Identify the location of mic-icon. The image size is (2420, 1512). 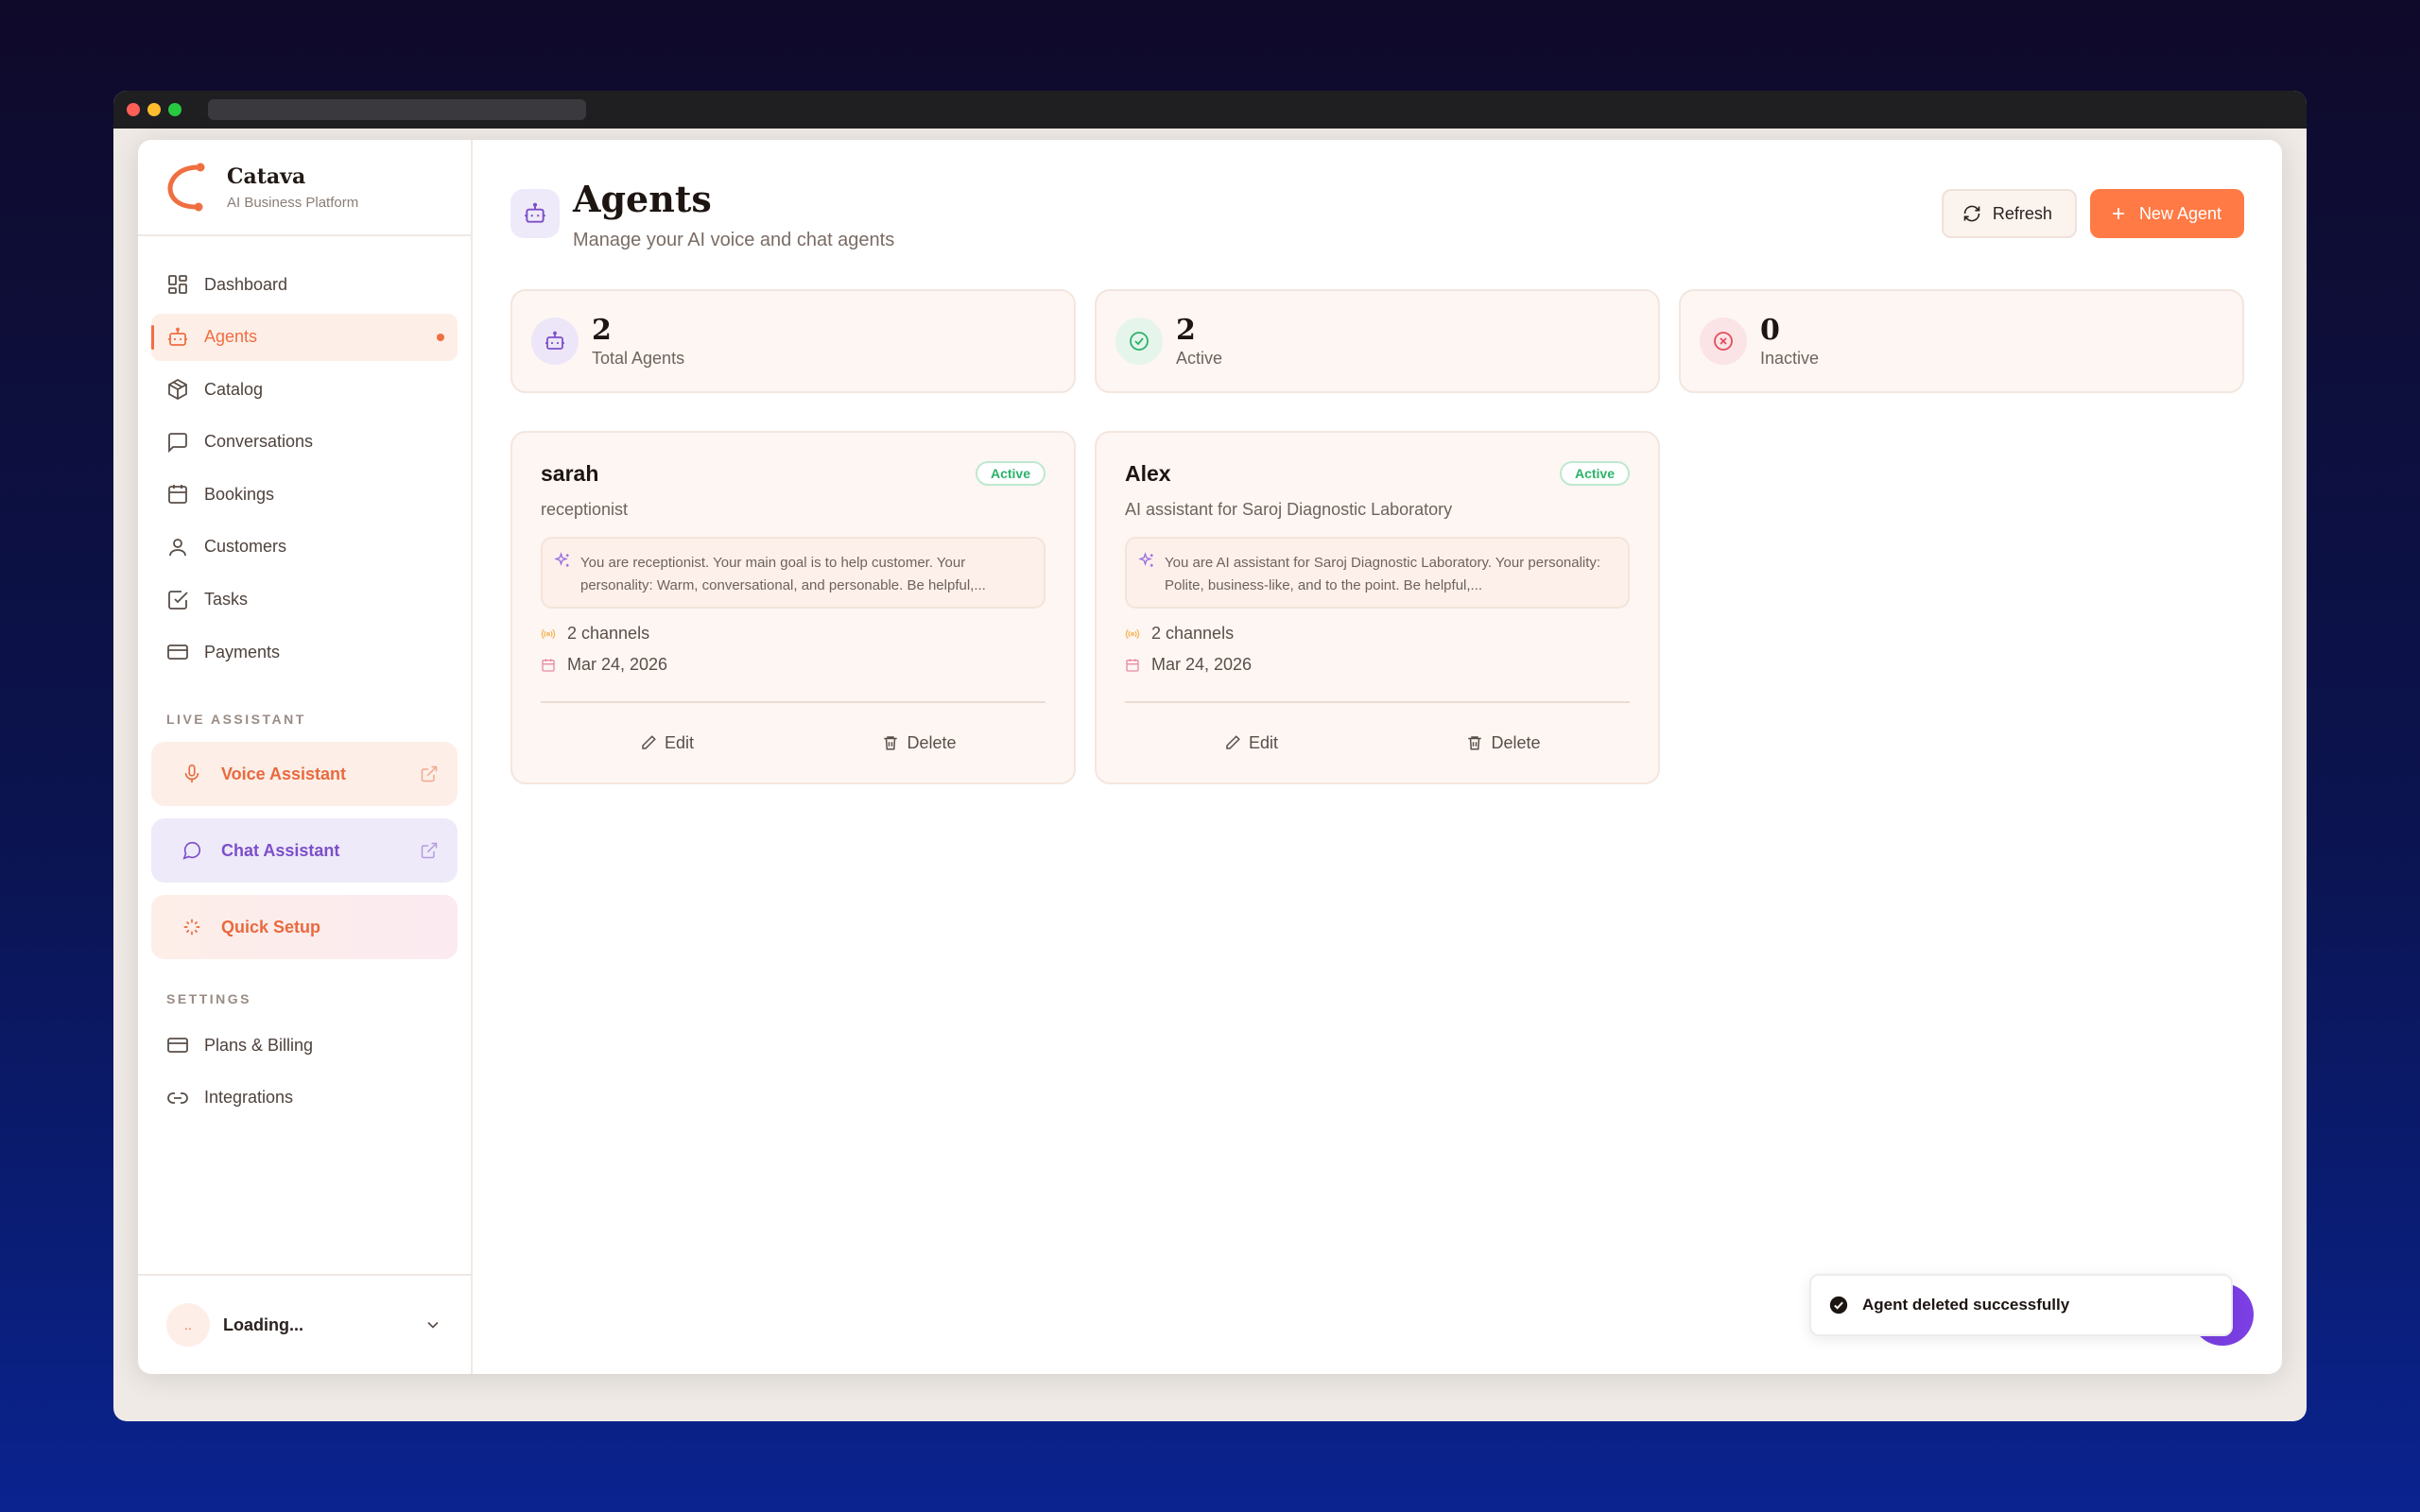
(192, 774).